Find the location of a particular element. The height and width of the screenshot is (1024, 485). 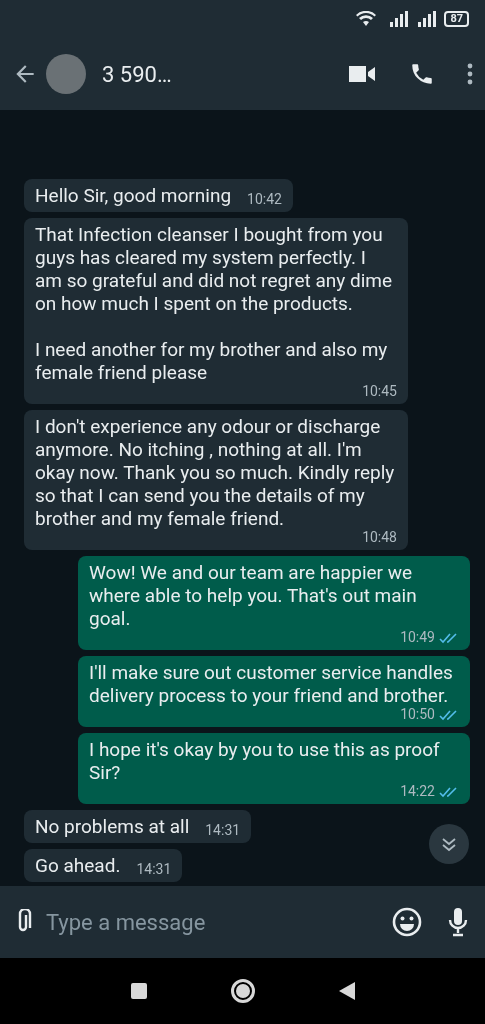

smiley-icon is located at coordinates (407, 922).